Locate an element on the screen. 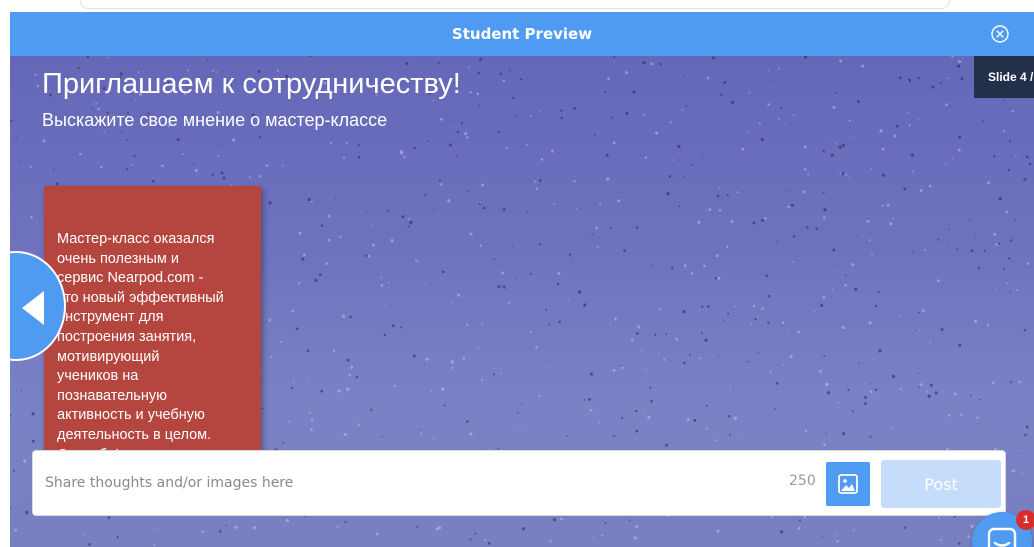 The image size is (1034, 547). comment-input is located at coordinates (395, 483).